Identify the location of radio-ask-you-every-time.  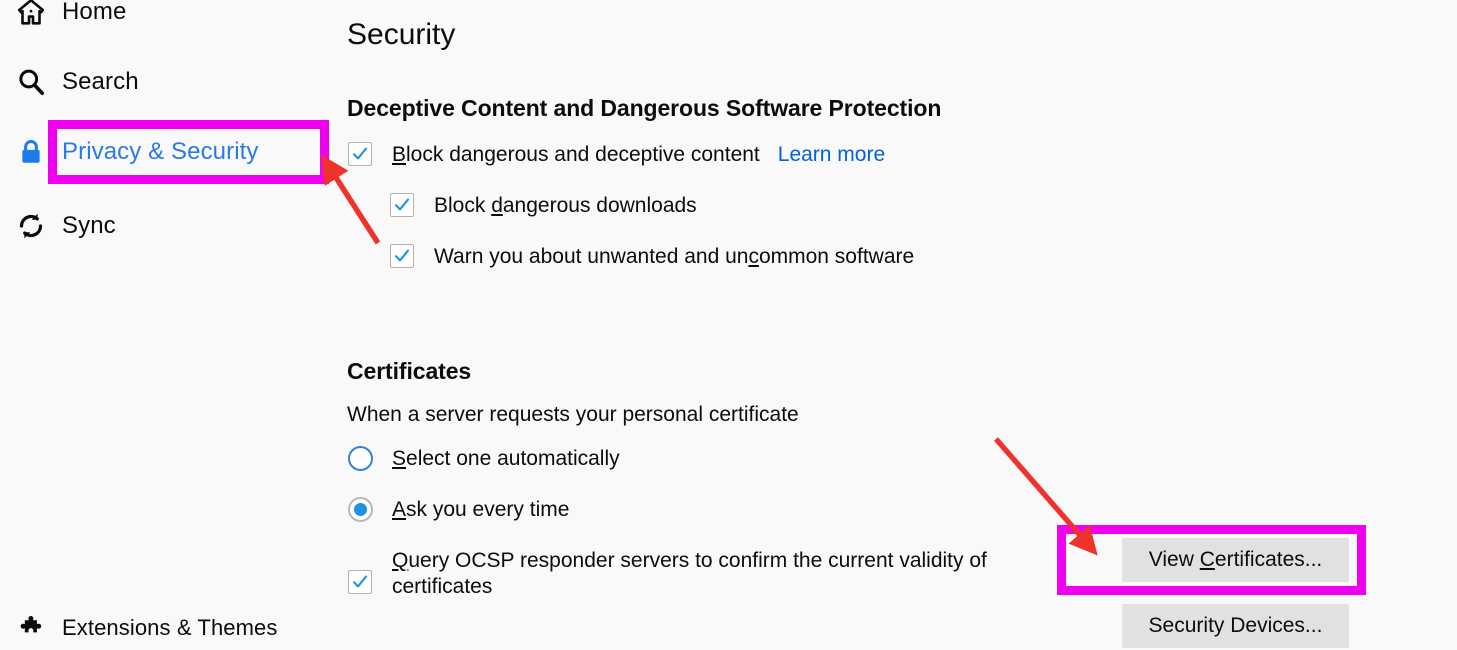
(360, 509).